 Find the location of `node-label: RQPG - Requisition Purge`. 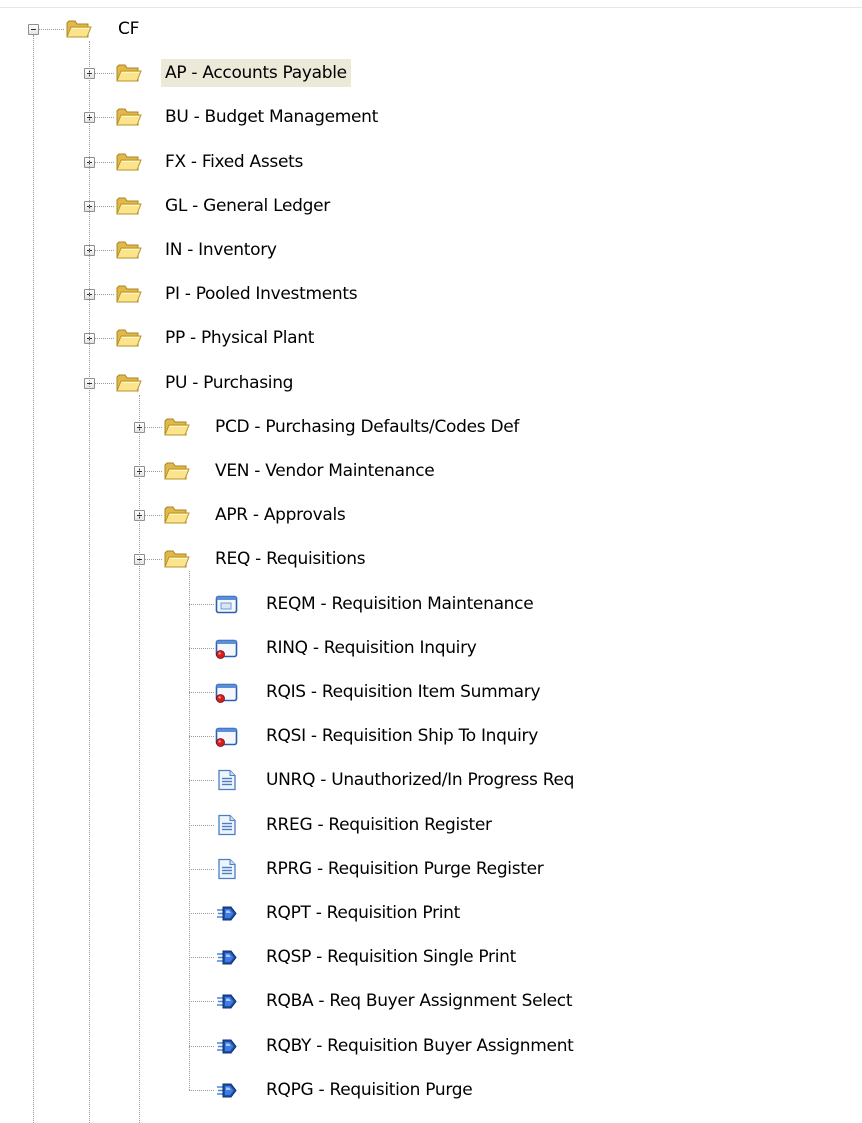

node-label: RQPG - Requisition Purge is located at coordinates (369, 1090).